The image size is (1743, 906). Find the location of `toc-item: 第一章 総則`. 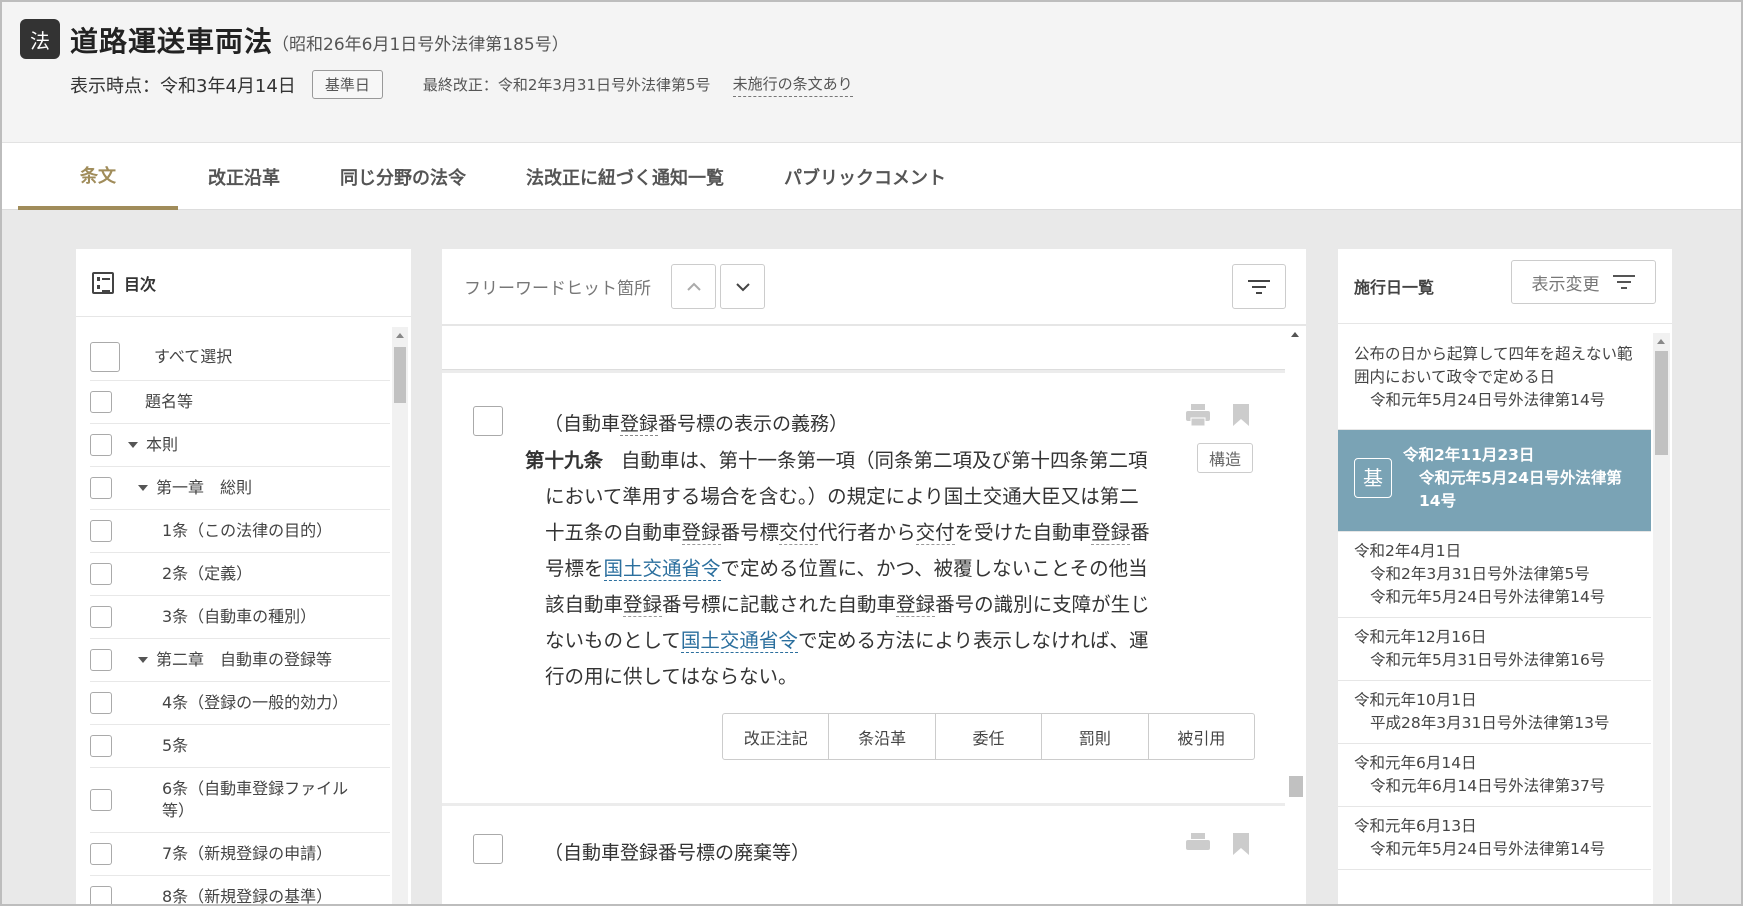

toc-item: 第一章 総則 is located at coordinates (240, 488).